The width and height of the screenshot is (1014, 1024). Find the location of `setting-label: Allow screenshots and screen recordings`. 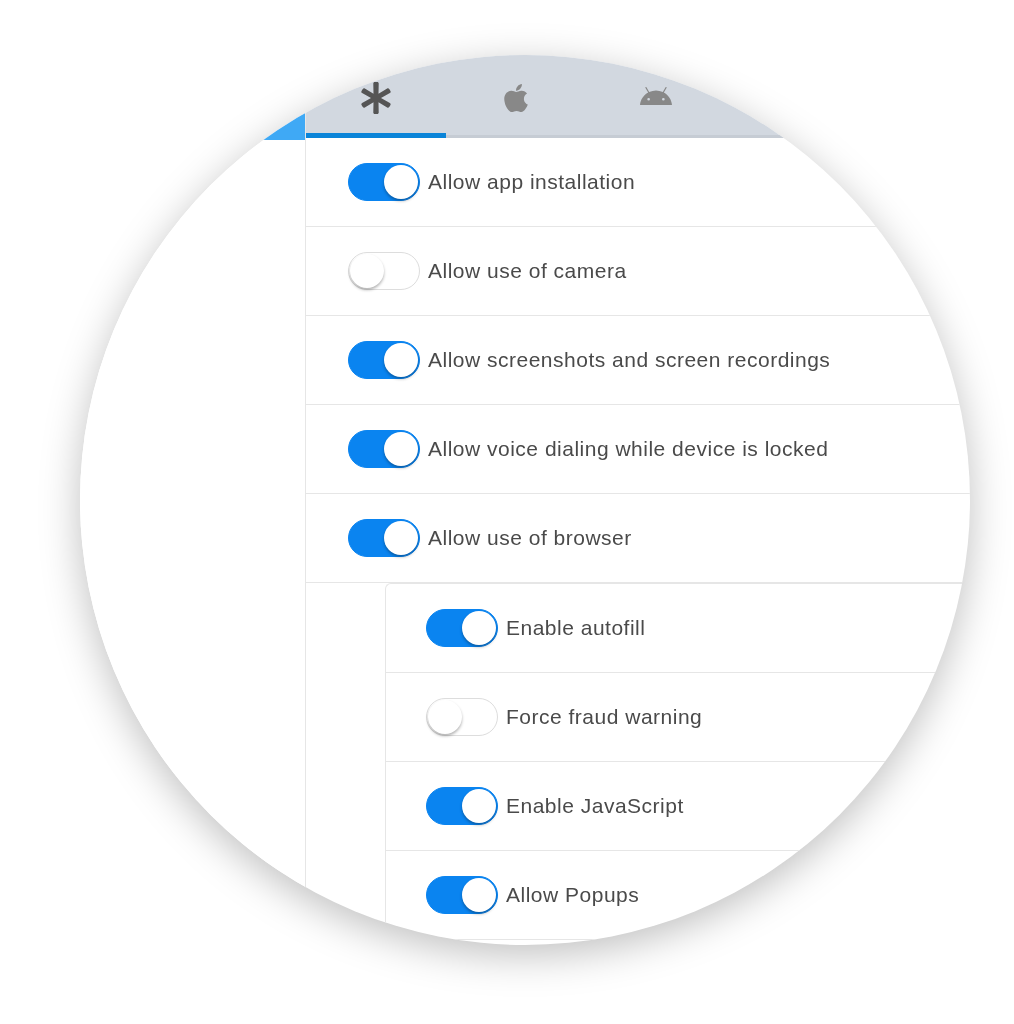

setting-label: Allow screenshots and screen recordings is located at coordinates (629, 360).